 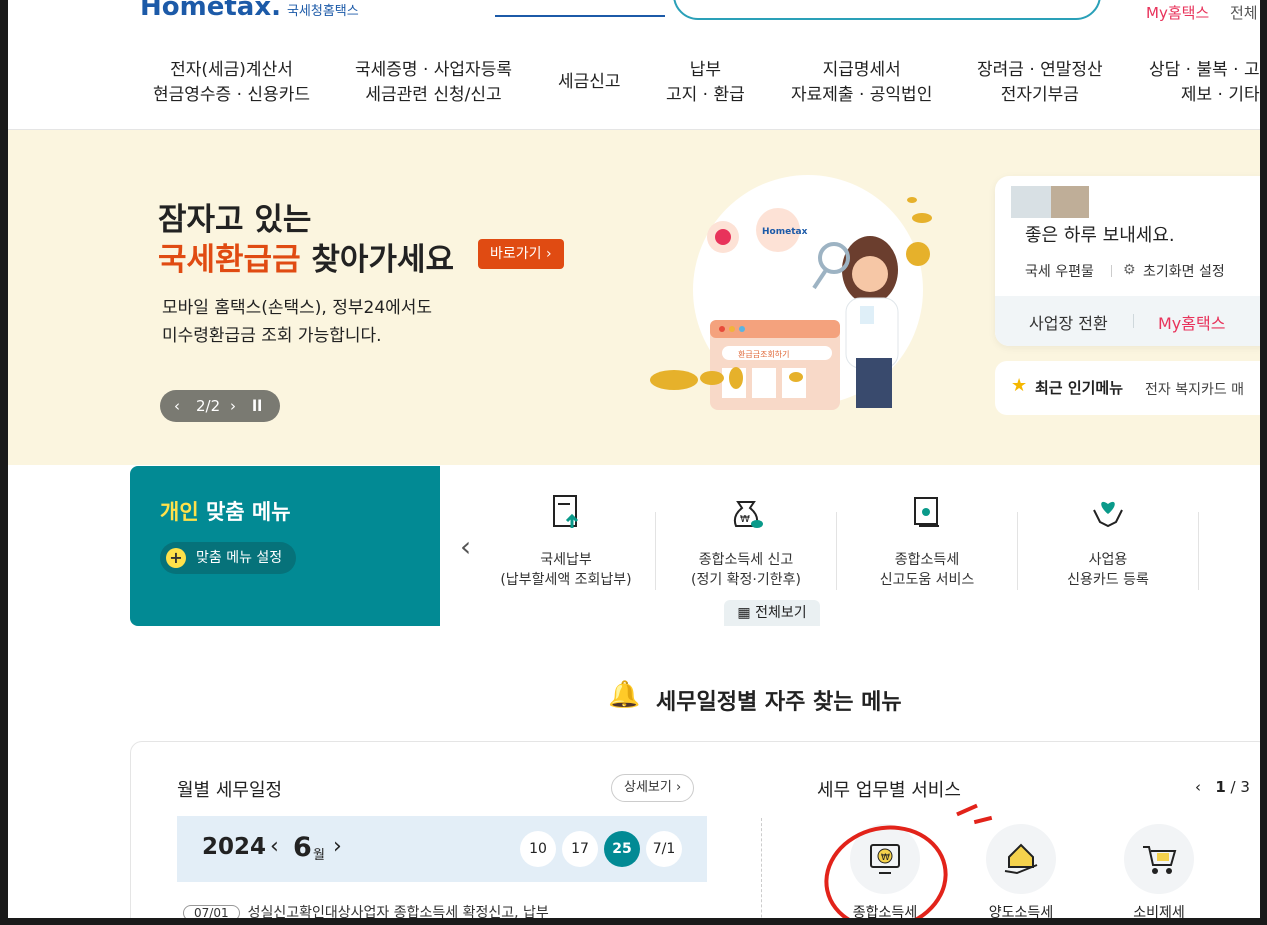 I want to click on my-hometax-link: My홈택스, so click(x=1177, y=12).